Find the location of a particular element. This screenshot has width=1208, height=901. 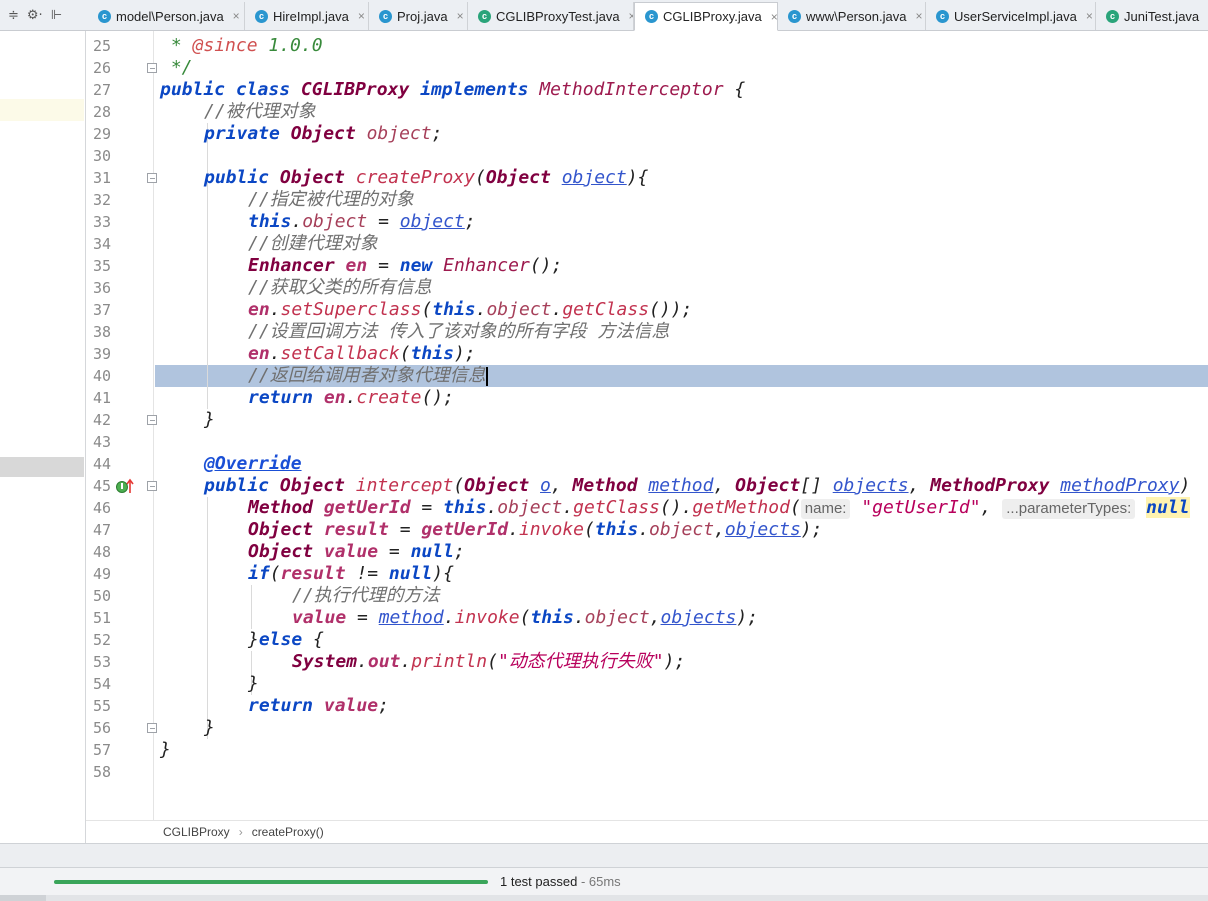

parameter-name: methodProxy is located at coordinates (1120, 485).